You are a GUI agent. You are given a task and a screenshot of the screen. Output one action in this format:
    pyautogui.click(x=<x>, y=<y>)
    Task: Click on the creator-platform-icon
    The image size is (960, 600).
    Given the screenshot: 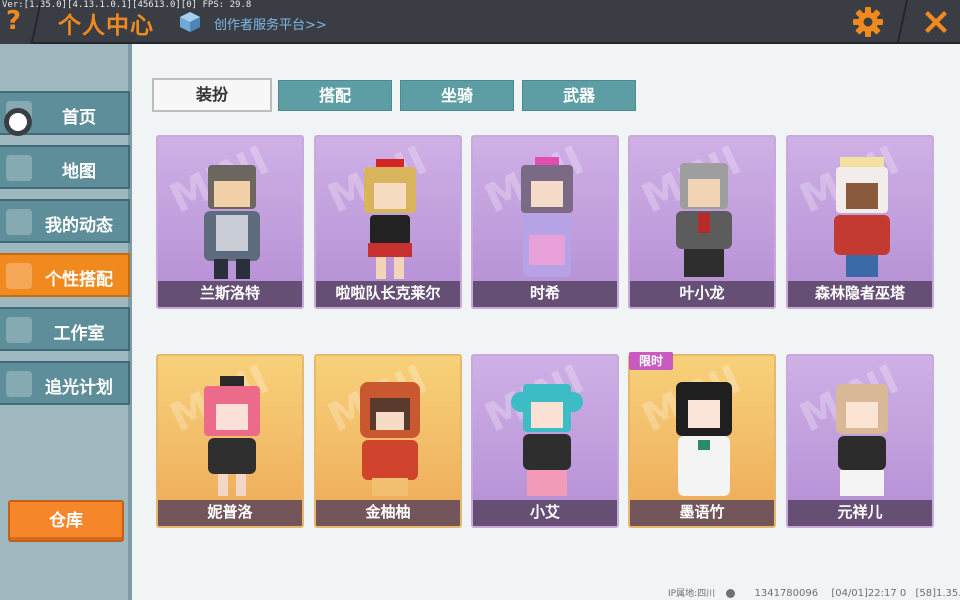 What is the action you would take?
    pyautogui.click(x=190, y=22)
    